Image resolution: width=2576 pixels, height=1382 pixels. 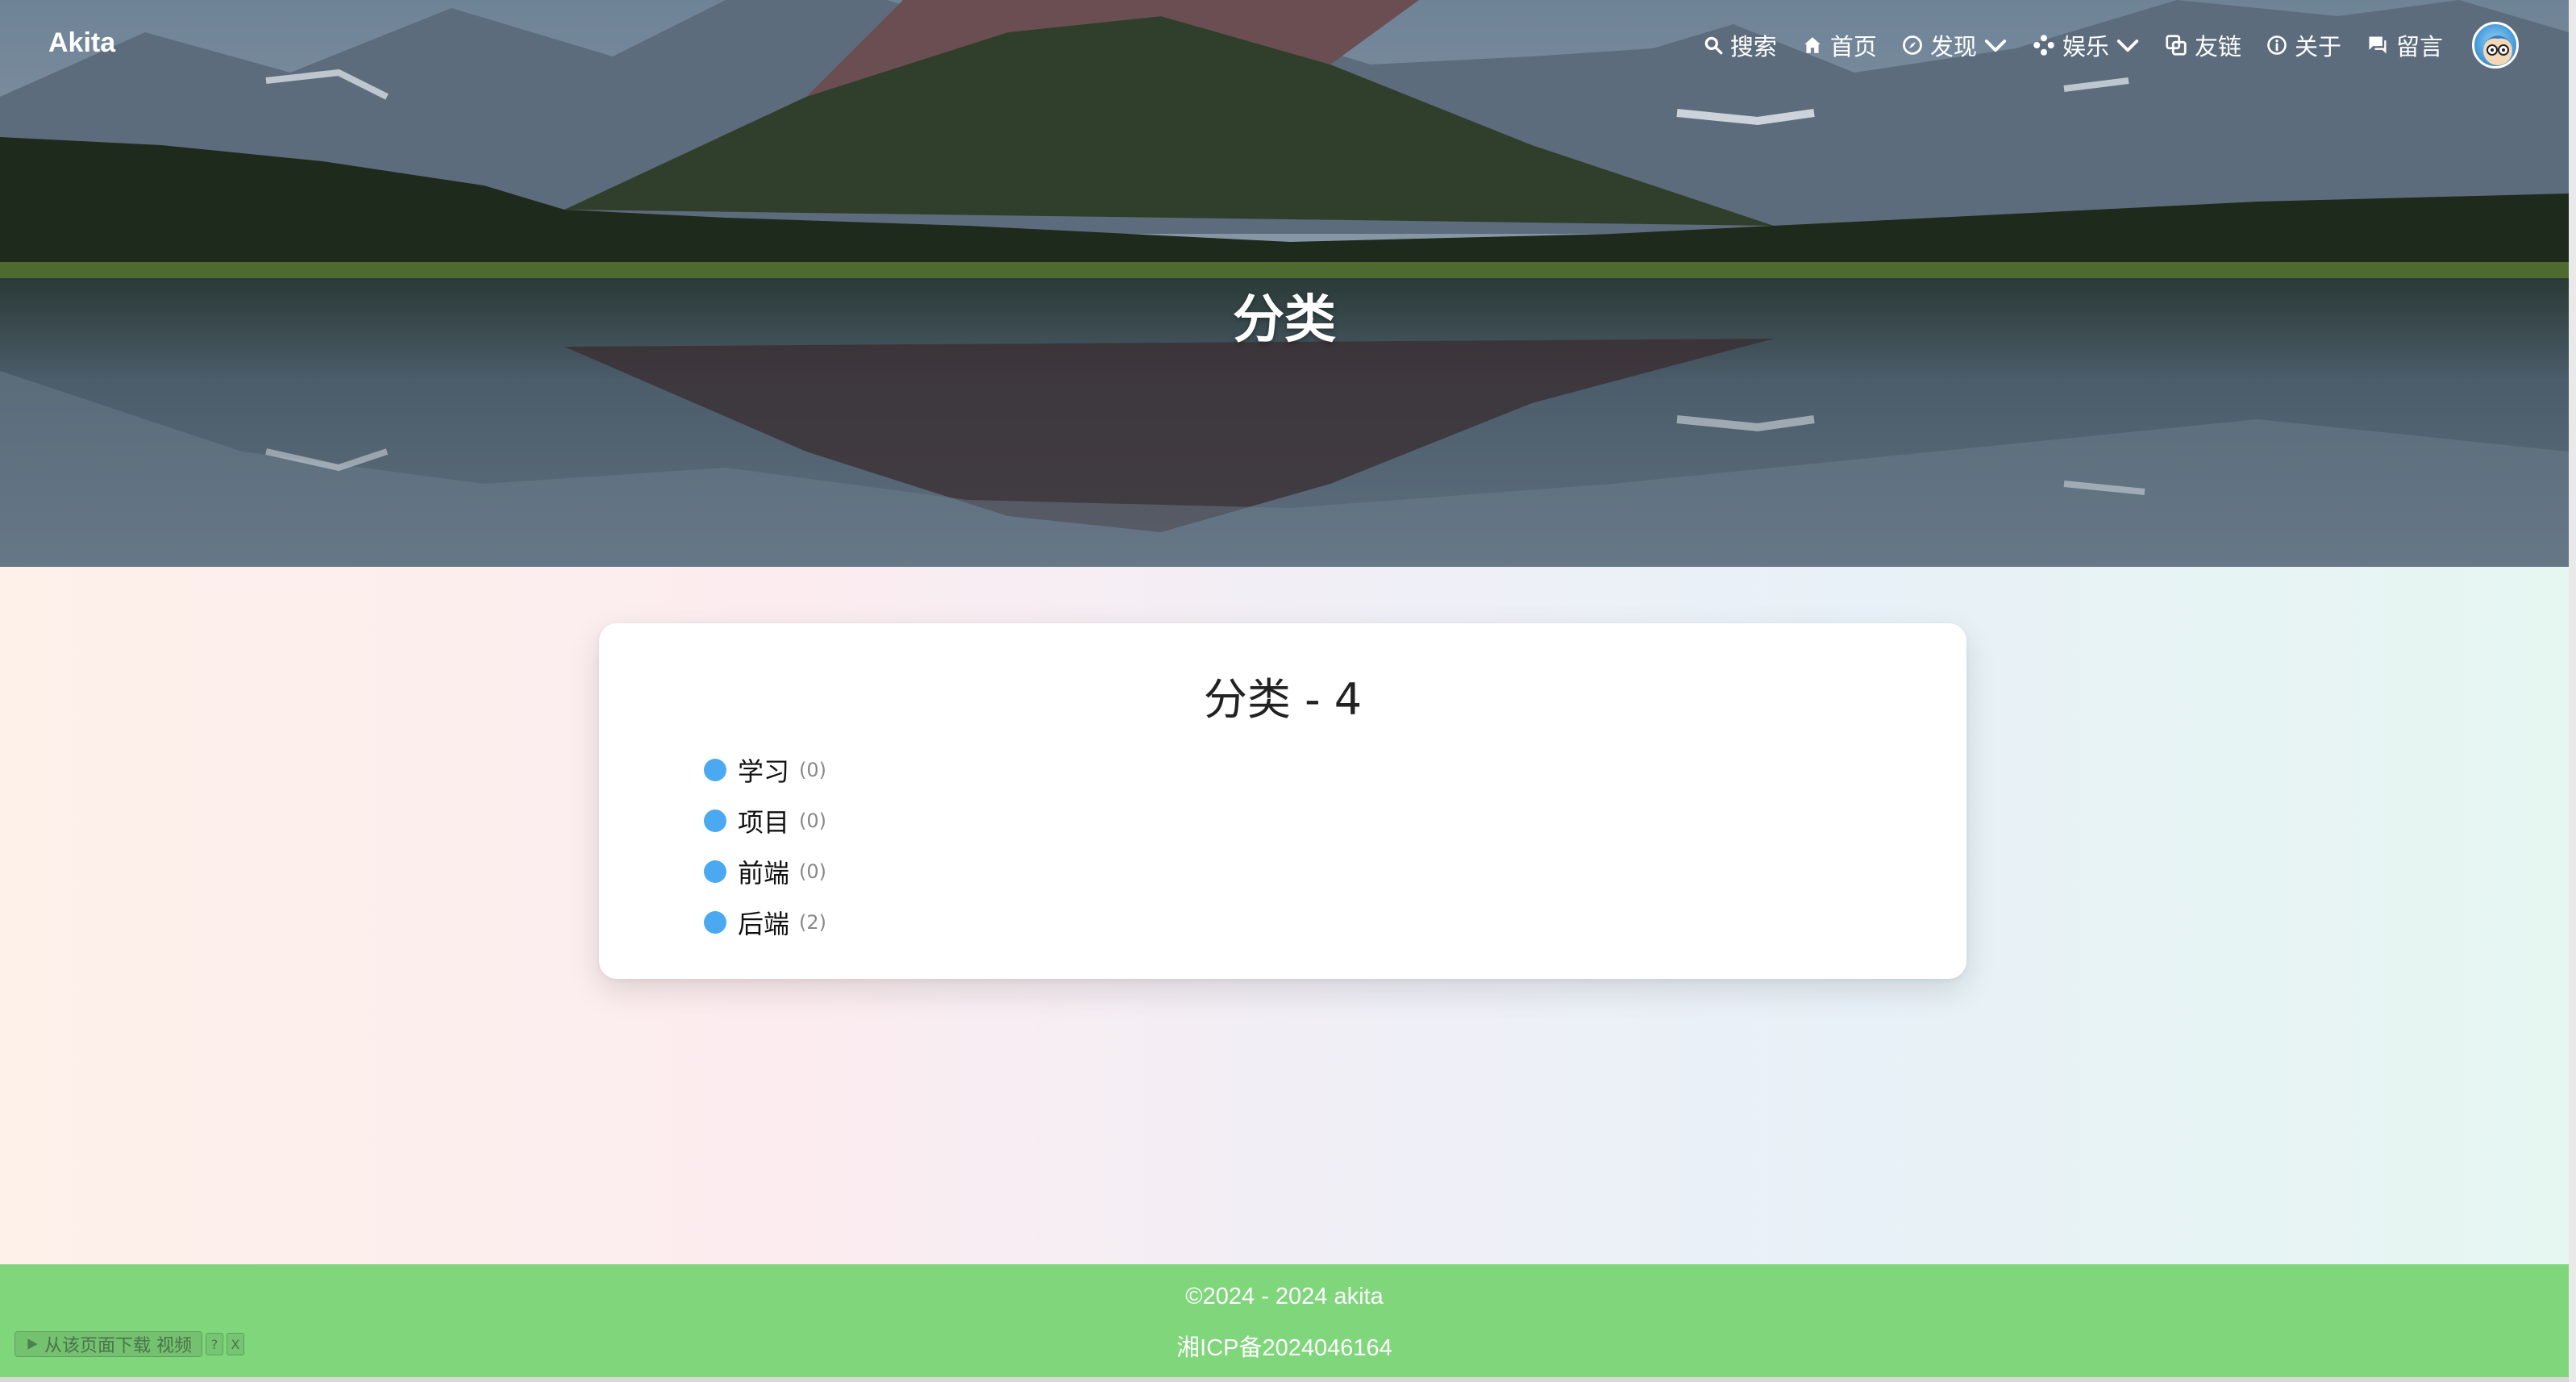 I want to click on category-item-frontend: 前端 (0), so click(x=765, y=871).